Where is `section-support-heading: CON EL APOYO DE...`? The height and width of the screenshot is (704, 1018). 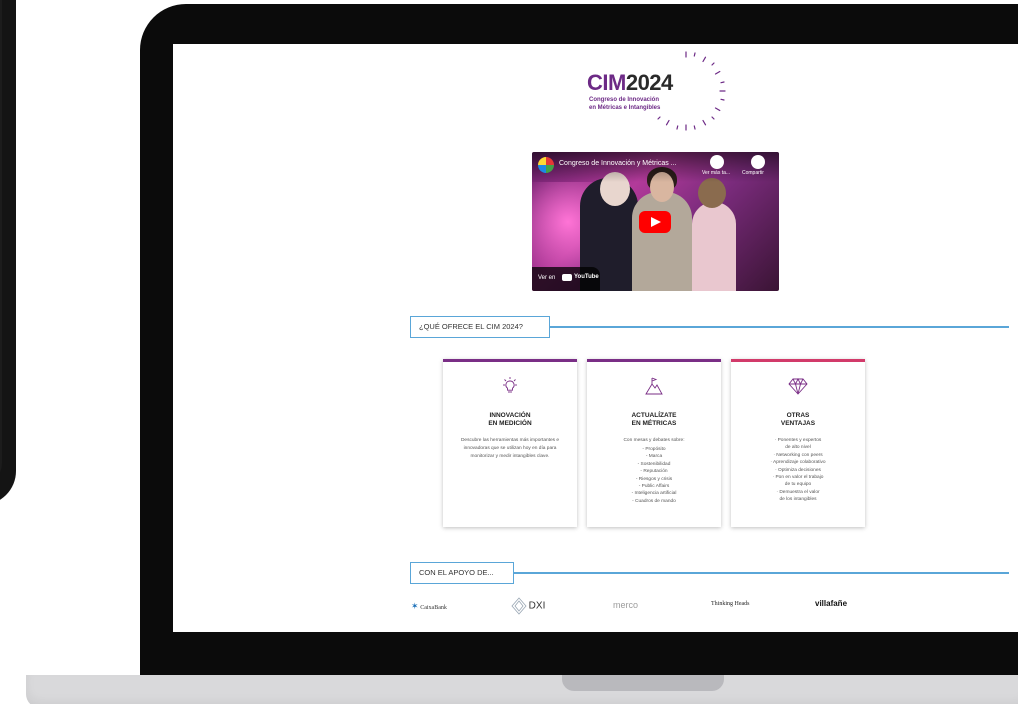 section-support-heading: CON EL APOYO DE... is located at coordinates (462, 573).